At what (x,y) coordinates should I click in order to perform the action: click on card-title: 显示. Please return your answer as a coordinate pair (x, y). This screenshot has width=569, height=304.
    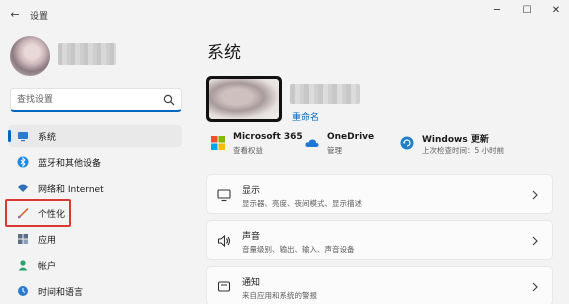
    Looking at the image, I should click on (251, 191).